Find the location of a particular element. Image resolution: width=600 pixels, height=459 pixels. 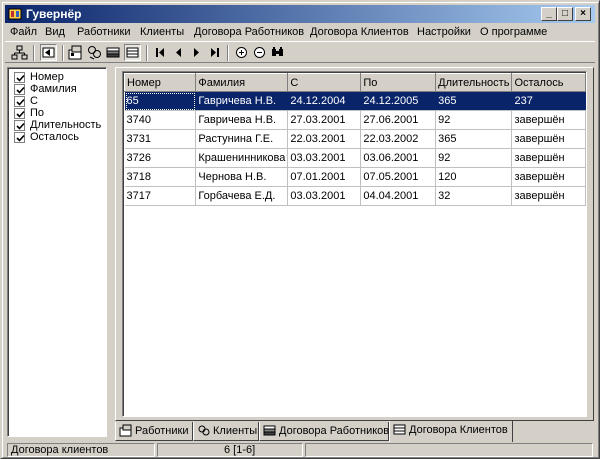

cell-number: 3717 is located at coordinates (160, 196).